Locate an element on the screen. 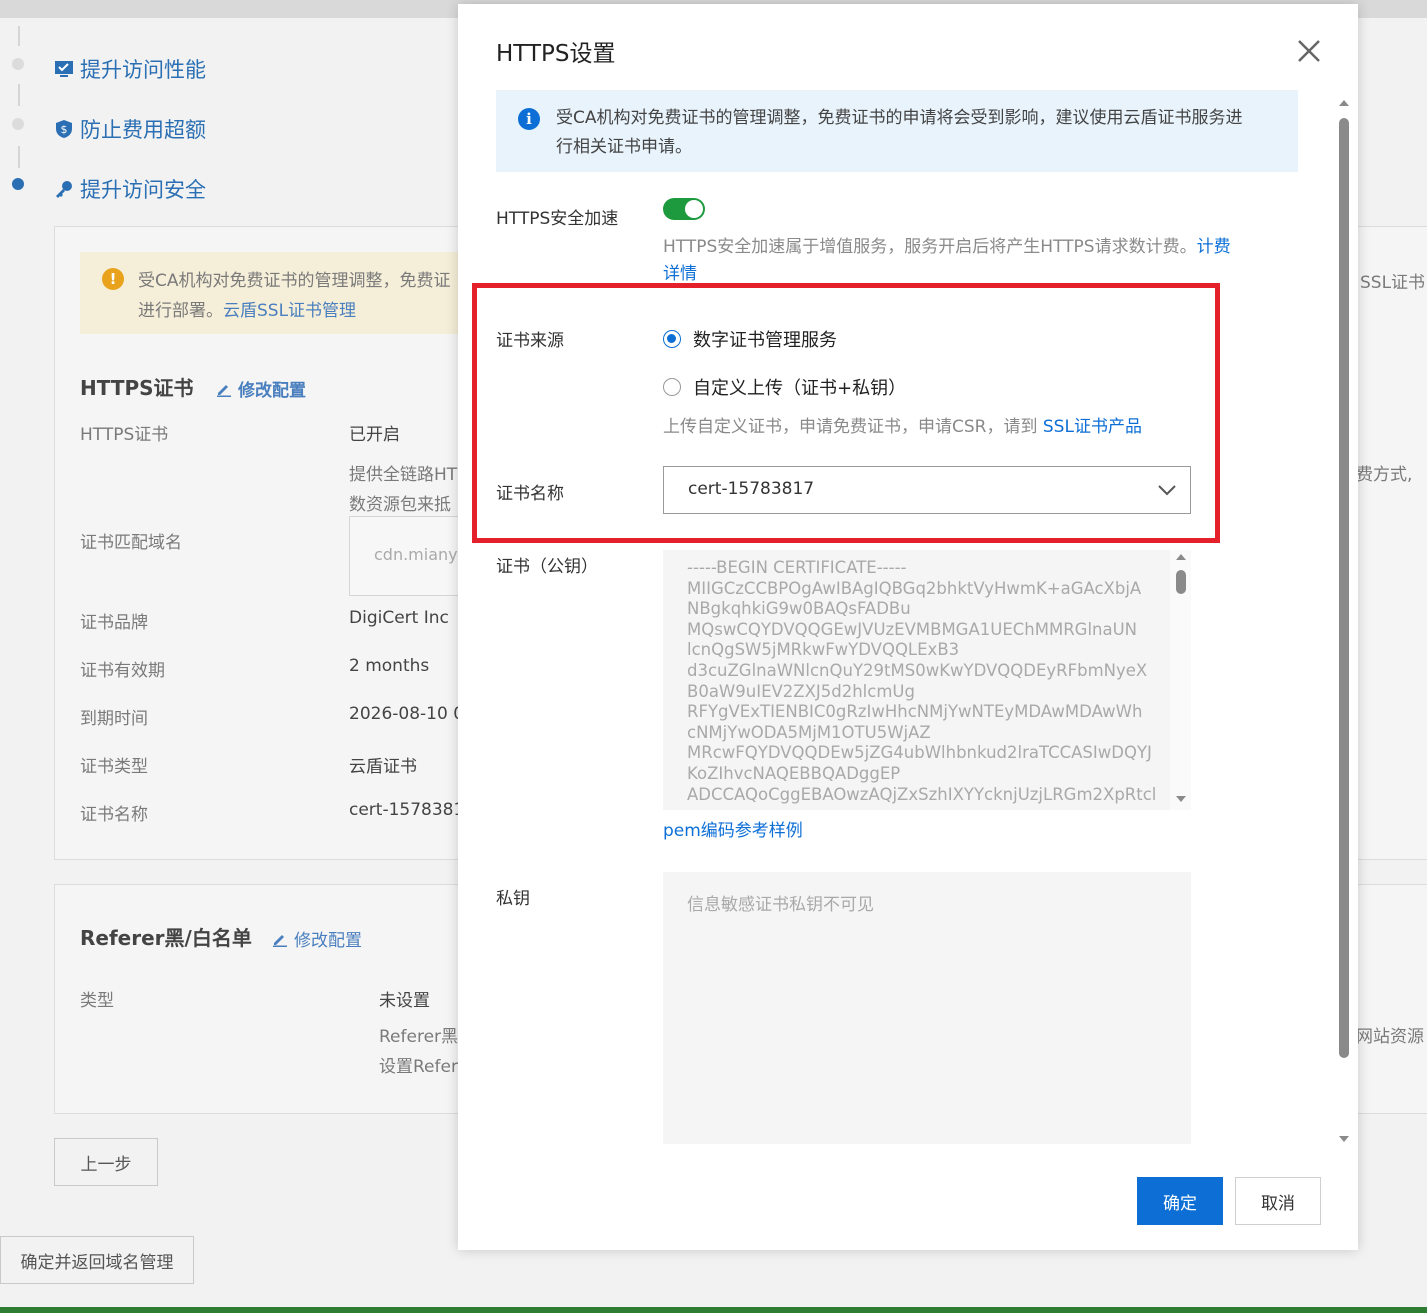  https-edit-link: 修改配置 is located at coordinates (261, 388).